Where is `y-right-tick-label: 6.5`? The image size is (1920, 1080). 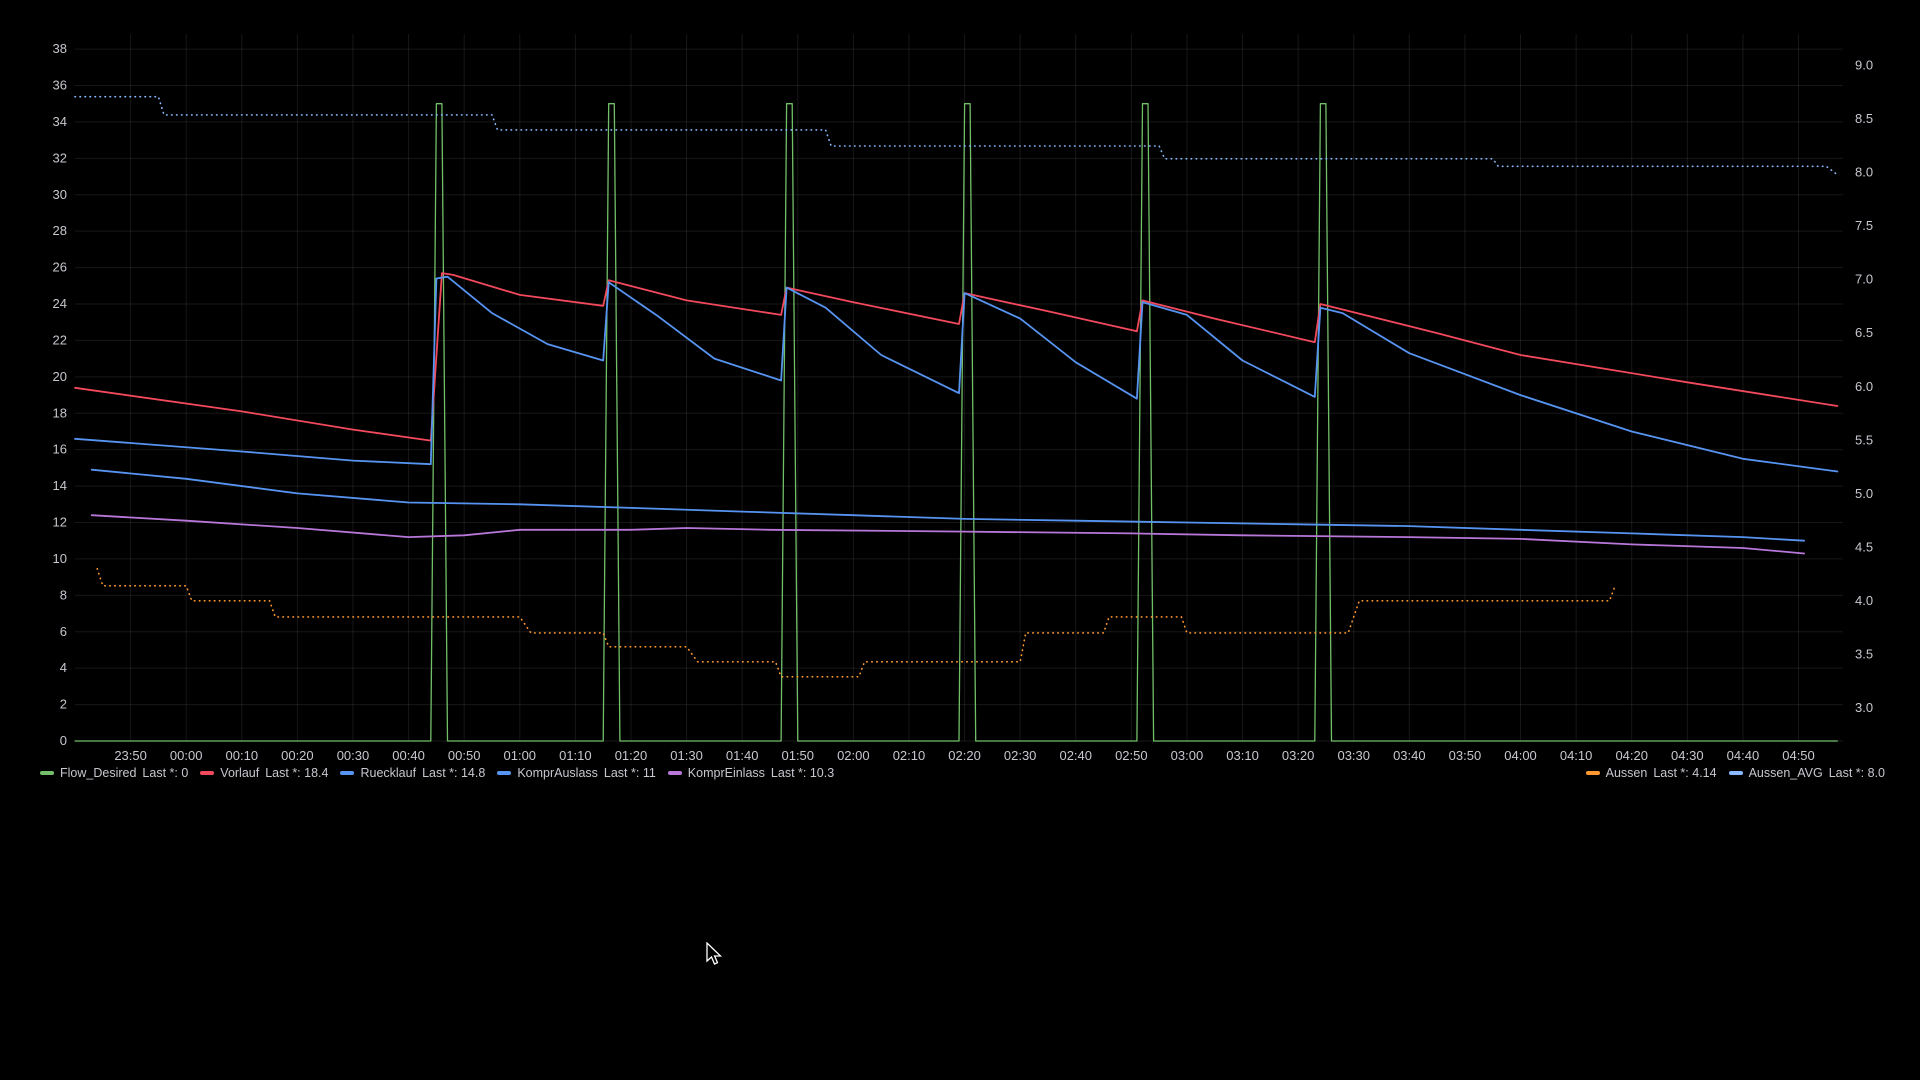 y-right-tick-label: 6.5 is located at coordinates (1864, 332).